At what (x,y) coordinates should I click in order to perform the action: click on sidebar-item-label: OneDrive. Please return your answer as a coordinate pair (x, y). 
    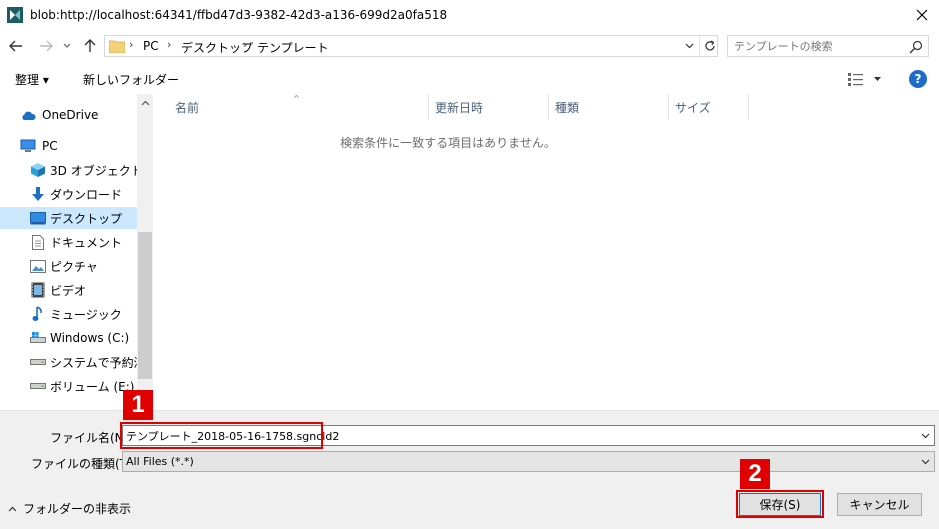
    Looking at the image, I should click on (70, 115).